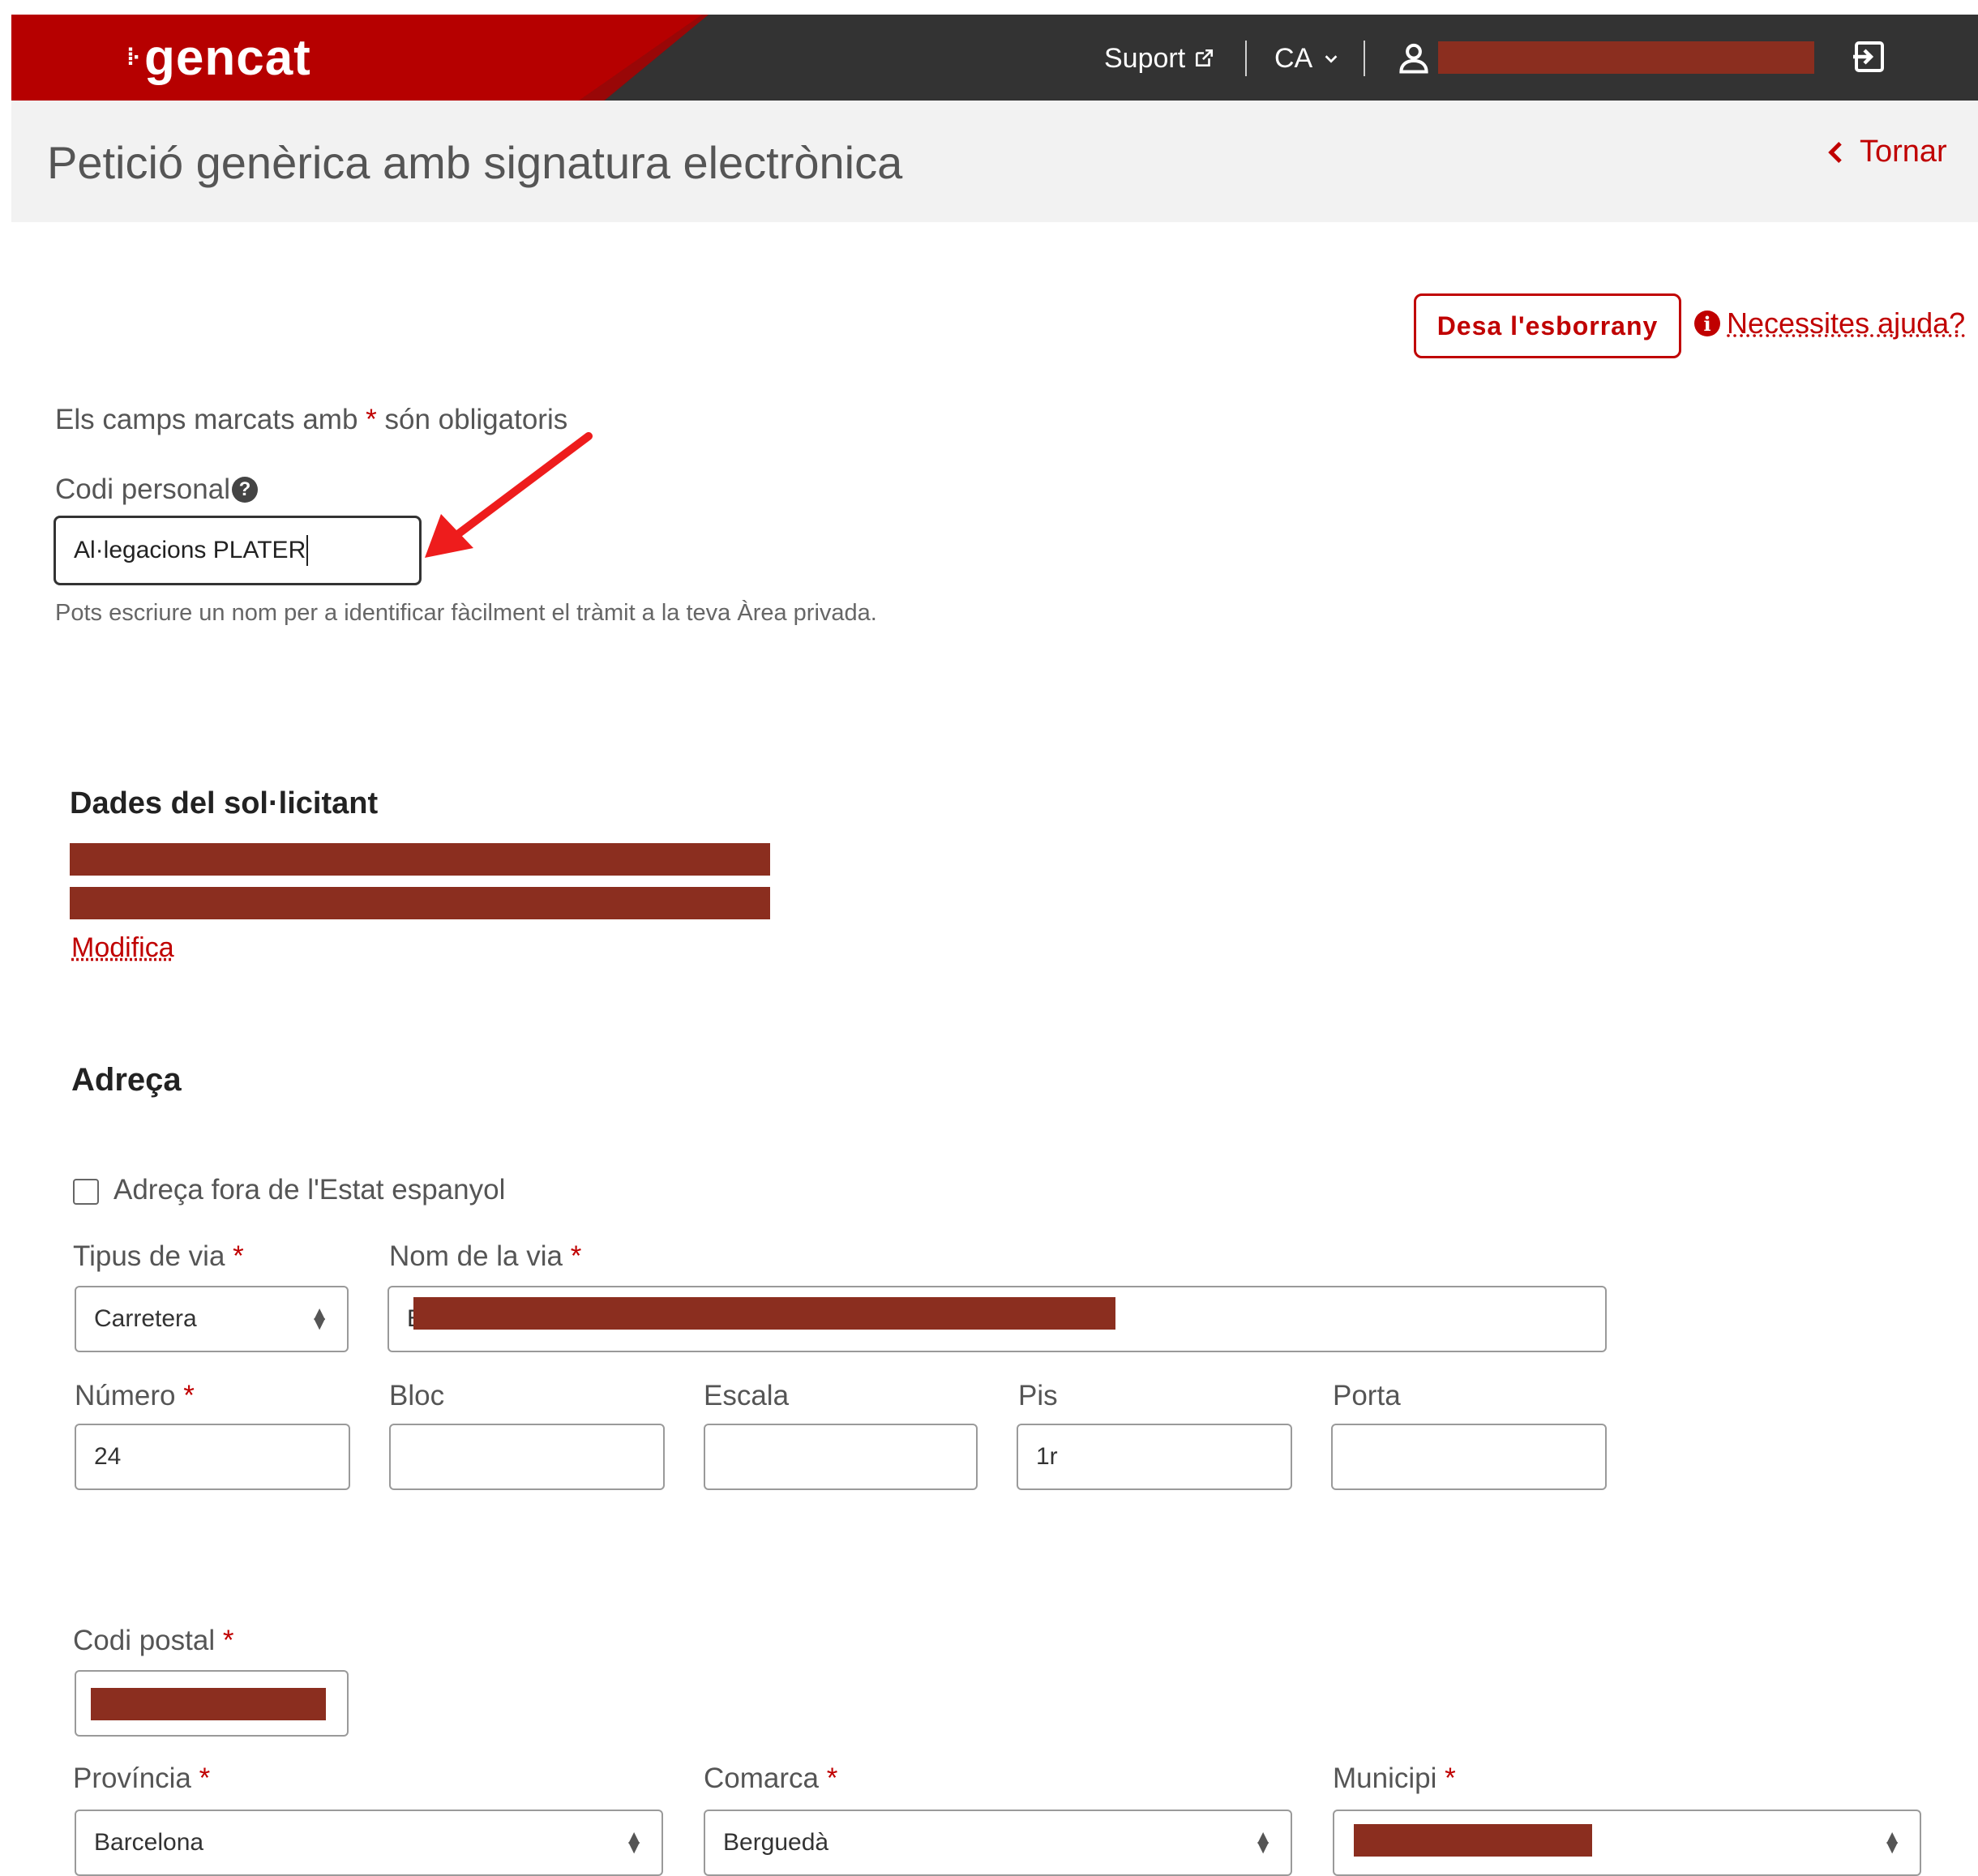  I want to click on province-label-text: Província, so click(132, 1778).